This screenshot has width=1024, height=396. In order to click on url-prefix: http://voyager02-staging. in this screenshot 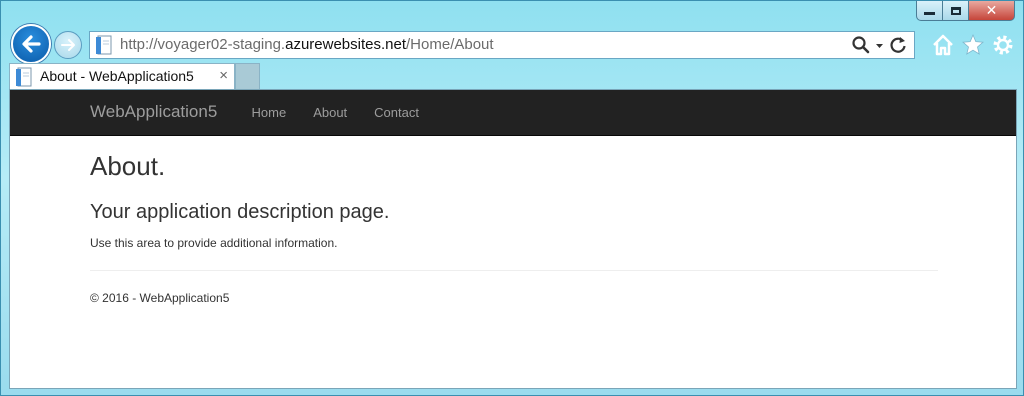, I will do `click(203, 44)`.